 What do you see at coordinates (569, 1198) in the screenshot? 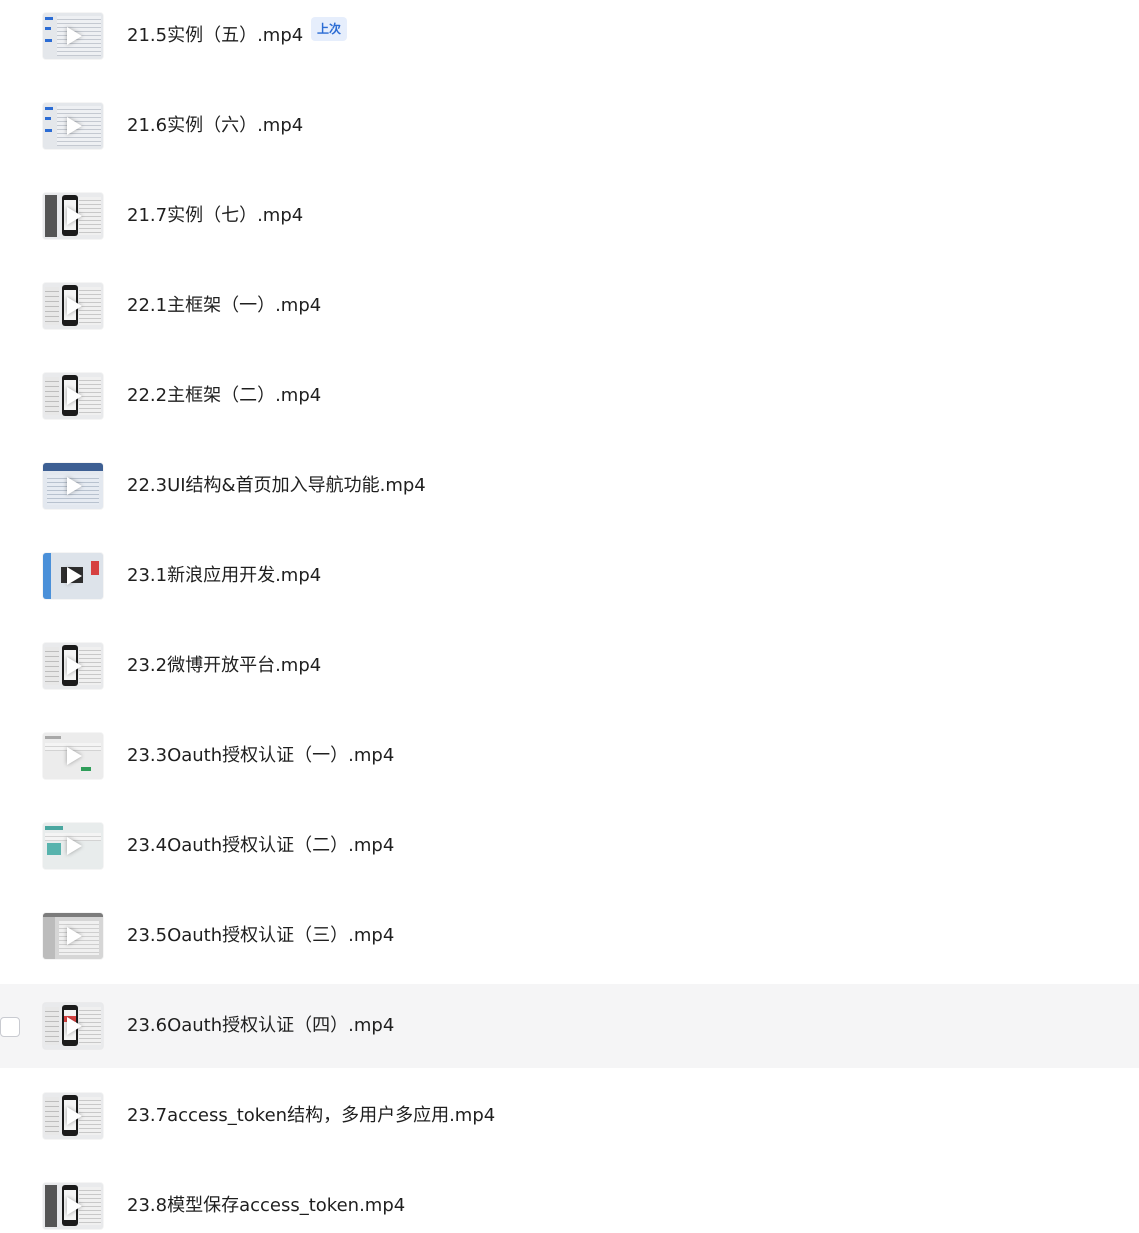
I see `file-row: 23.8模型保存access_token.mp4` at bounding box center [569, 1198].